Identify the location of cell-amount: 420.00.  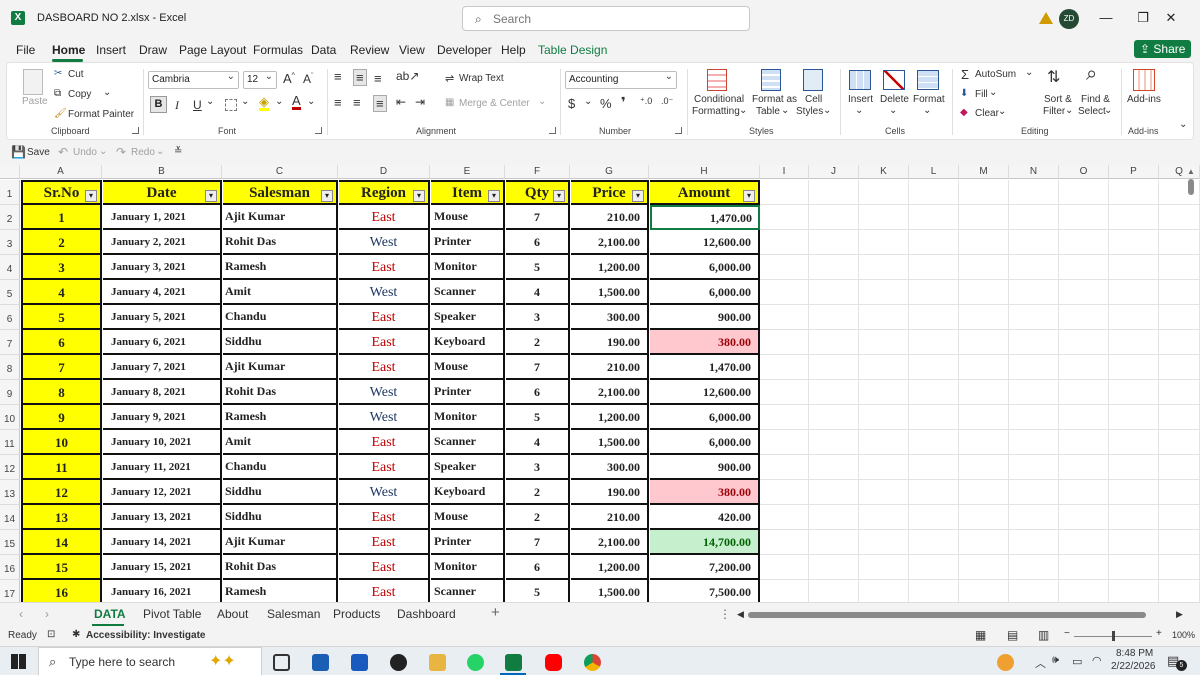
(705, 517).